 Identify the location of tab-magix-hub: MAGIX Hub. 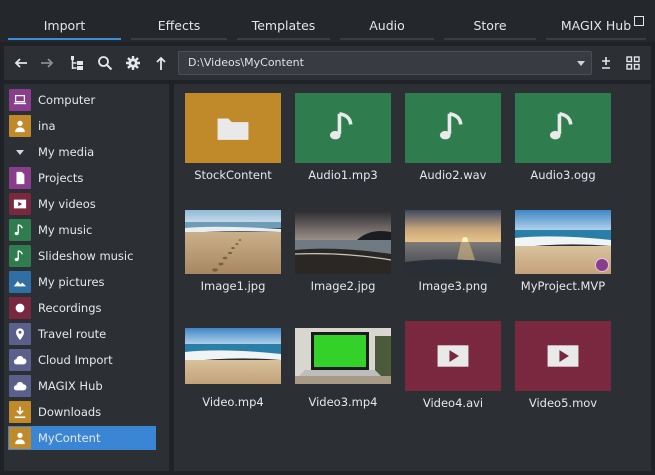
(596, 26).